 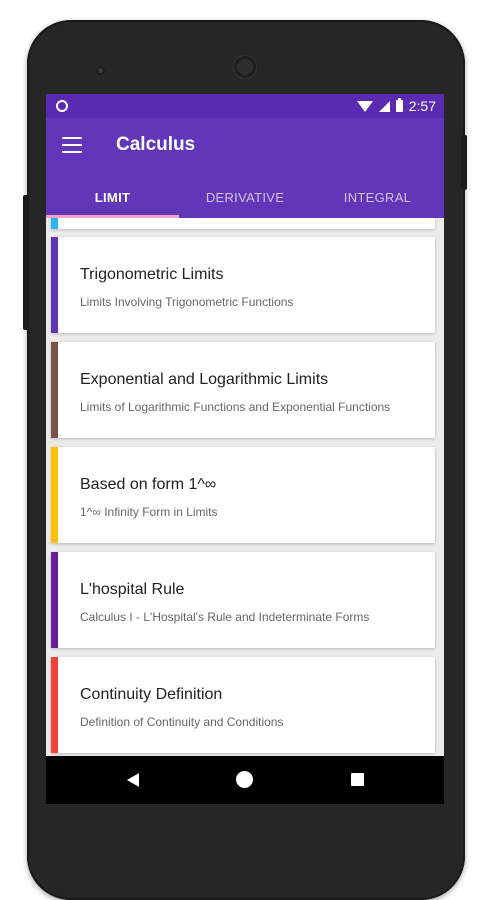 I want to click on card-subtitle: Limits Involving Trigonometric Functions, so click(x=187, y=302).